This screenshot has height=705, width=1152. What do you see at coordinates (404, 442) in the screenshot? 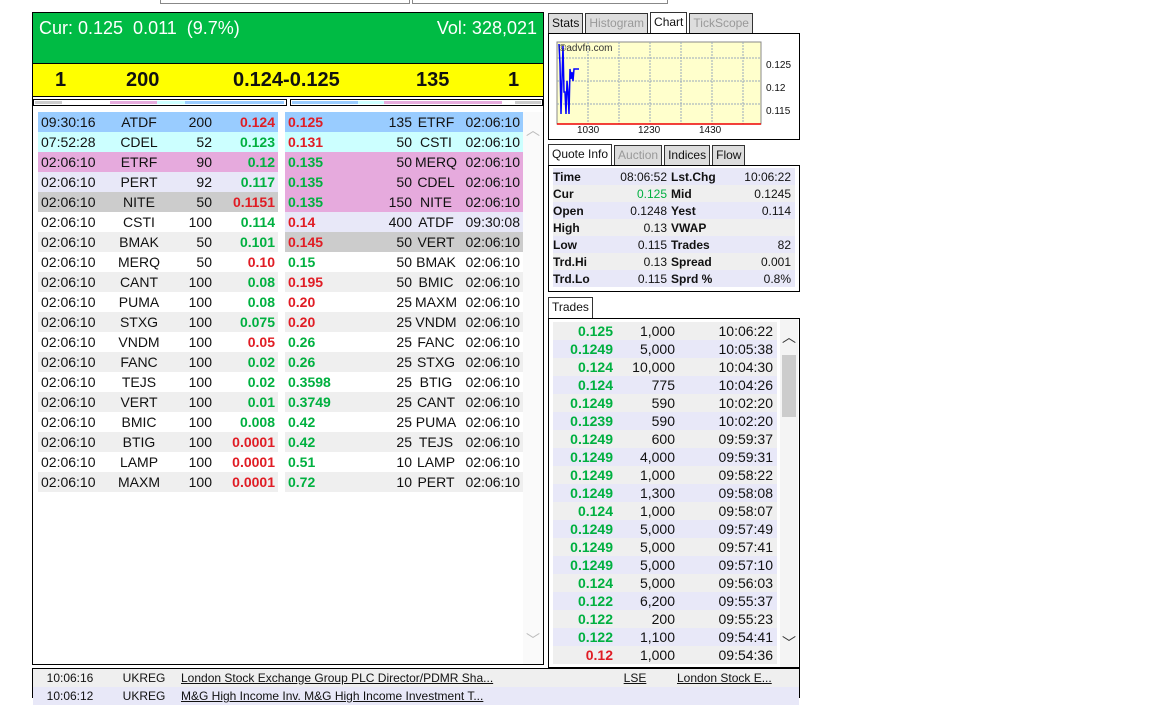
I see `ask-row: 0.42 25 TEJS 02:06:10` at bounding box center [404, 442].